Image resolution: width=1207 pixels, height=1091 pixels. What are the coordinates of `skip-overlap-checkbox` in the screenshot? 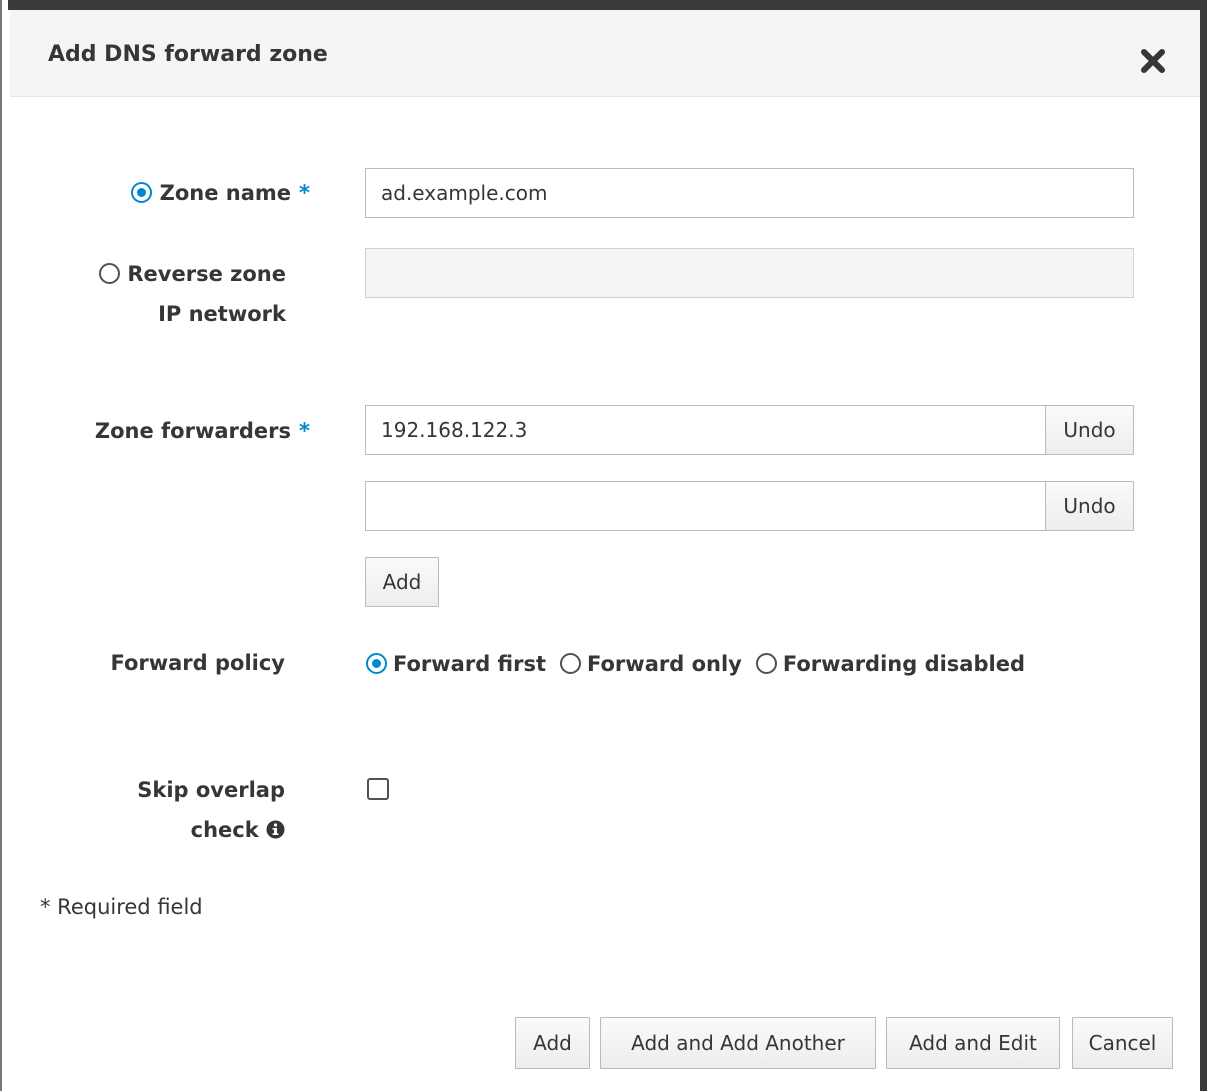 It's located at (378, 789).